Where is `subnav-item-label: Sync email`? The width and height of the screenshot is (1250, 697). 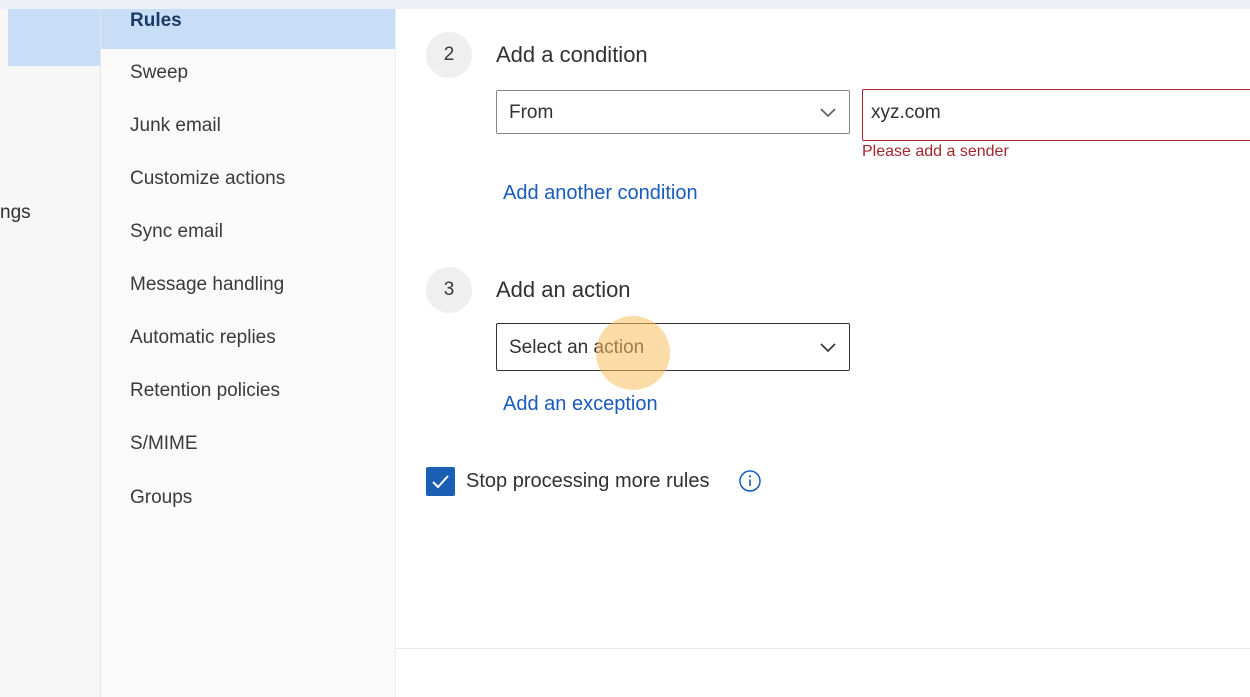 subnav-item-label: Sync email is located at coordinates (176, 231).